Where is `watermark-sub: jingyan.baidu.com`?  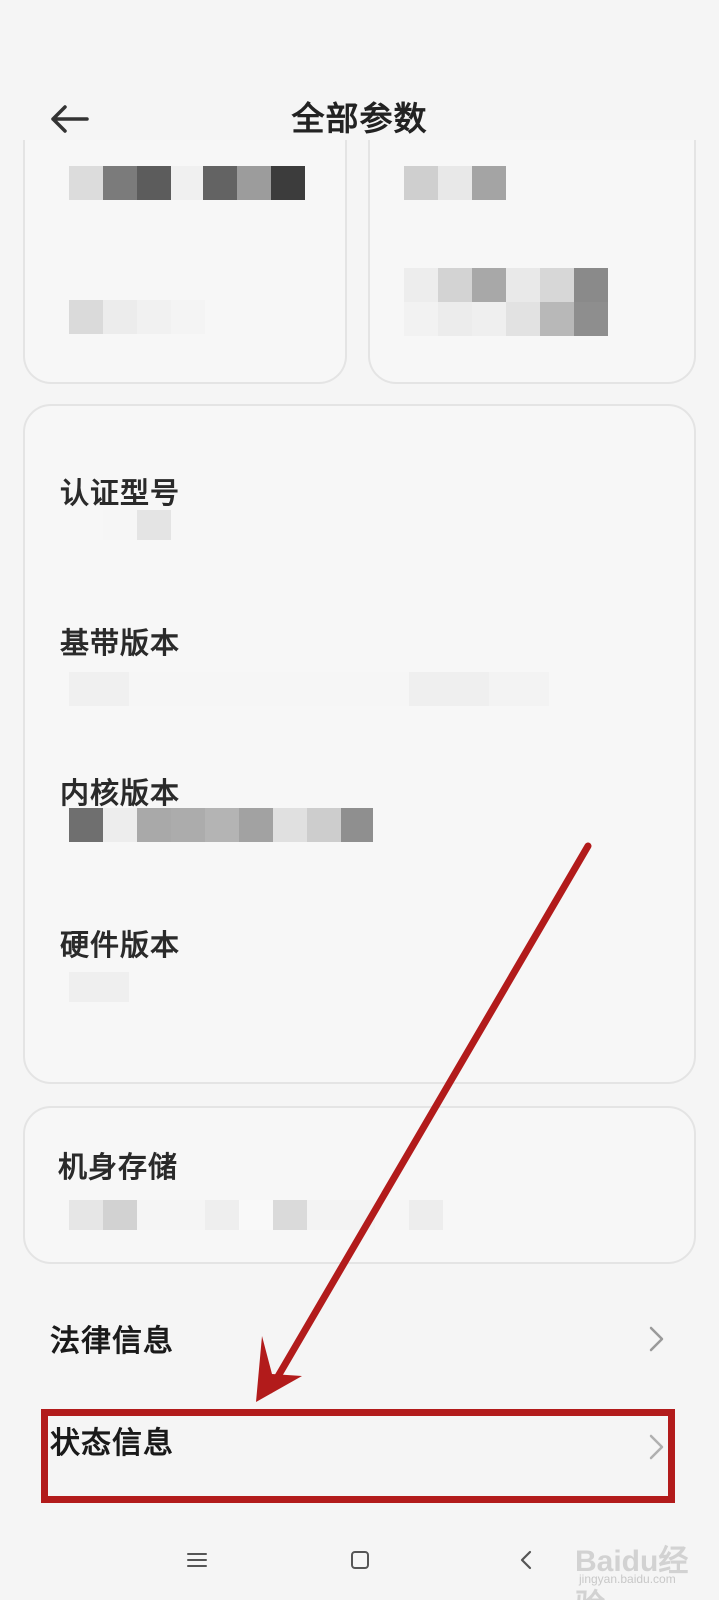
watermark-sub: jingyan.baidu.com is located at coordinates (627, 1579).